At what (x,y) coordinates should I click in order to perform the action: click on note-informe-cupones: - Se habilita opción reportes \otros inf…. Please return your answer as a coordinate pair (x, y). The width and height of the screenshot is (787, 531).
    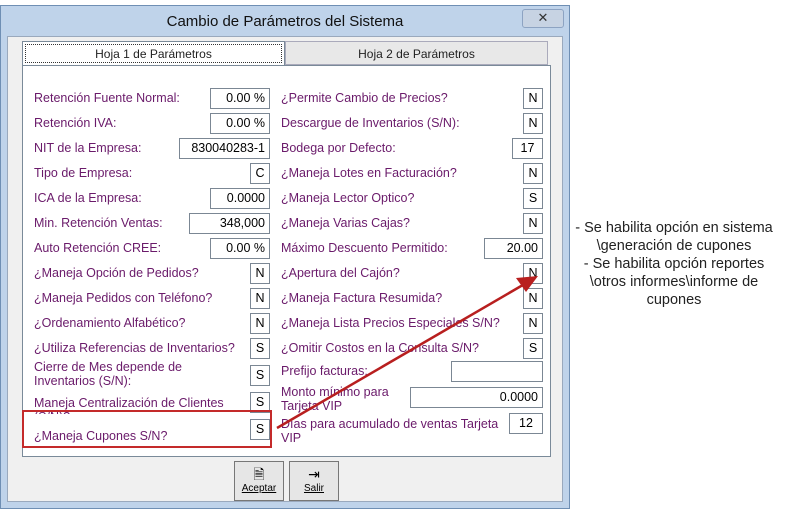
    Looking at the image, I should click on (674, 282).